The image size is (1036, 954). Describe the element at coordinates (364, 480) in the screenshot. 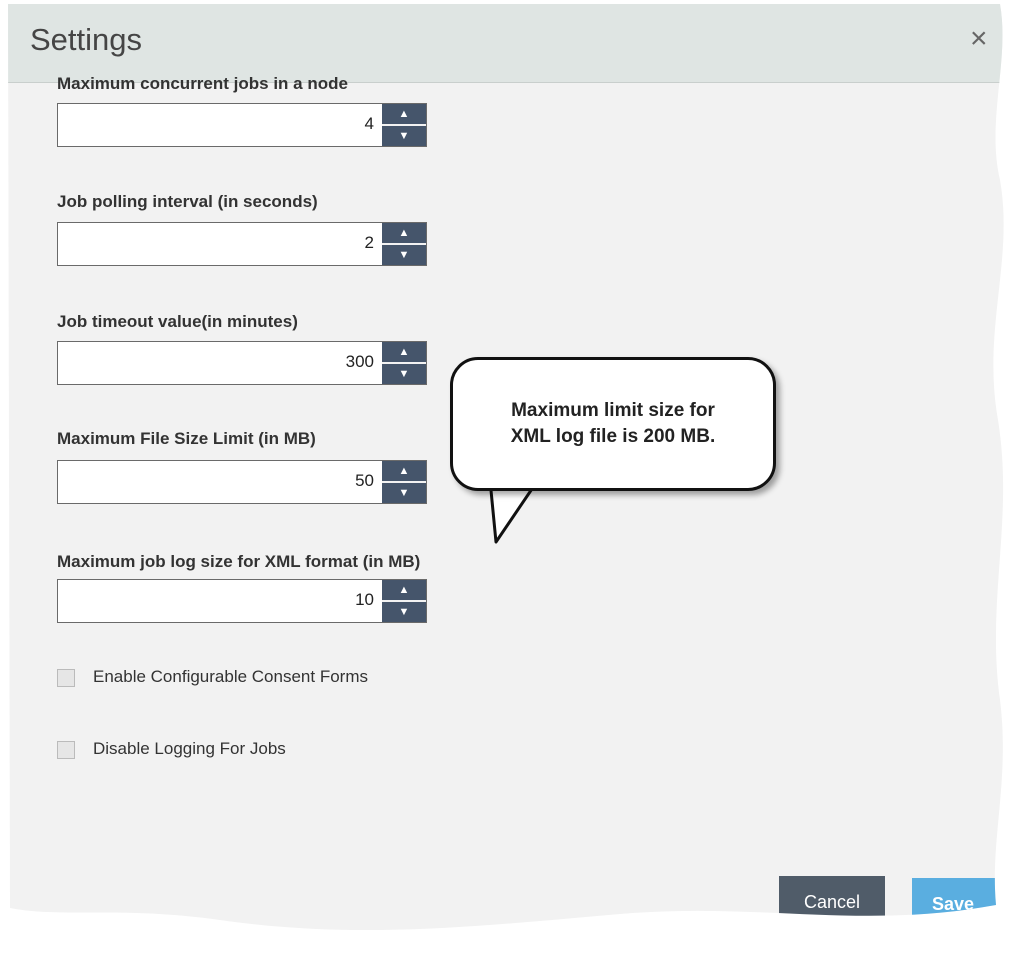

I see `field-value: 50` at that location.